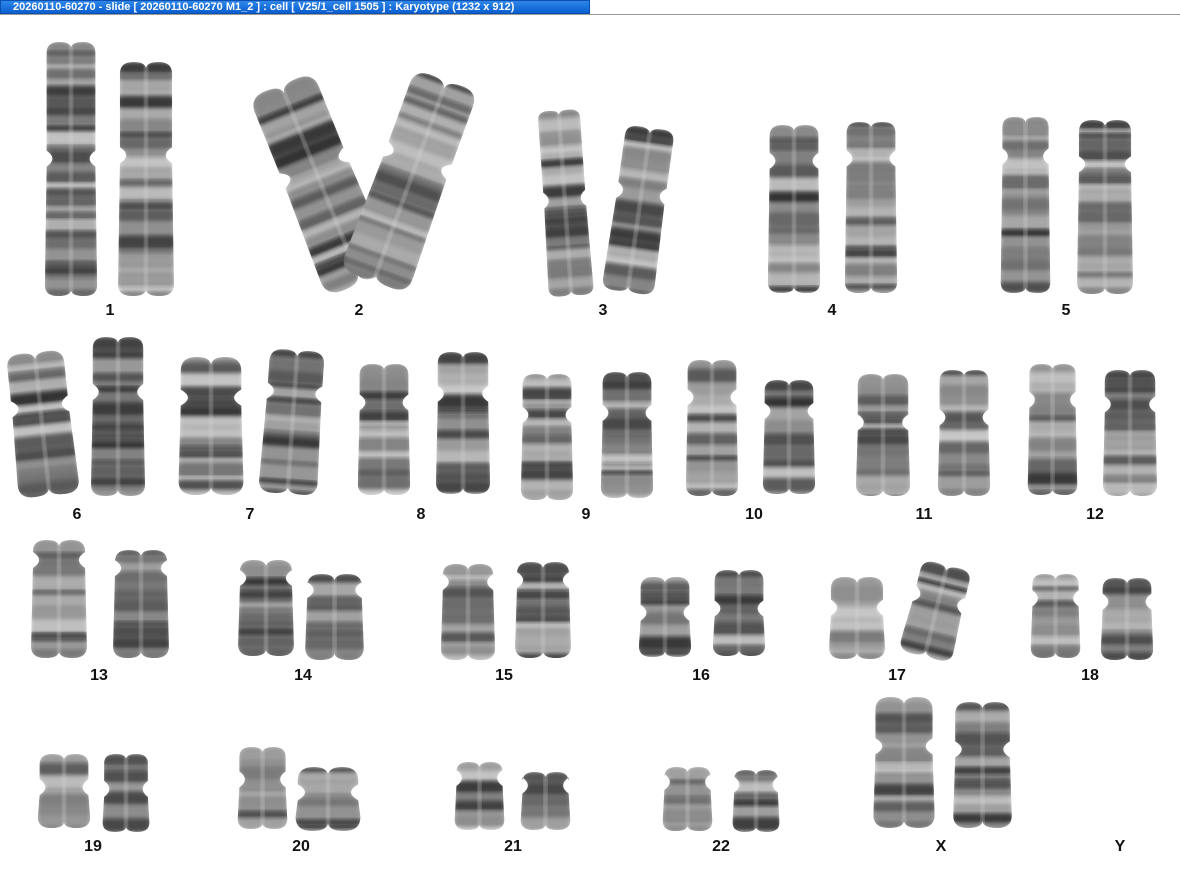 Image resolution: width=1180 pixels, height=879 pixels. What do you see at coordinates (211, 426) in the screenshot?
I see `chromosome-7a` at bounding box center [211, 426].